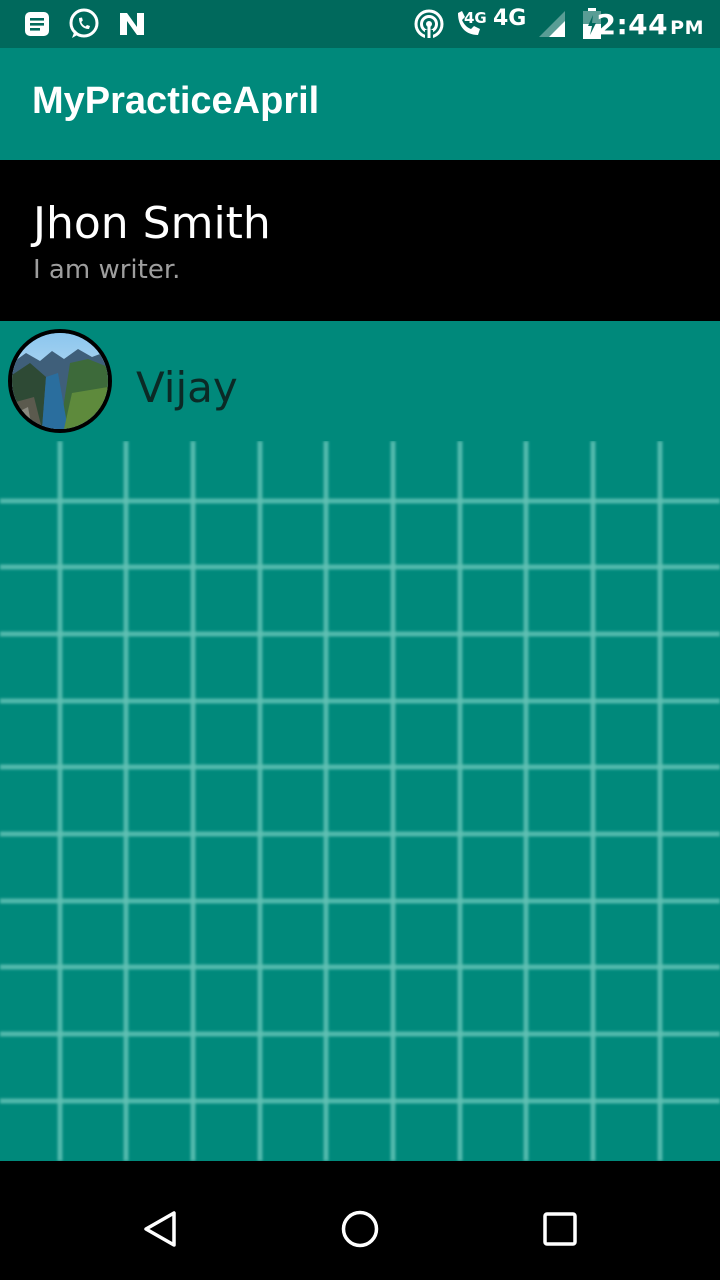 Image resolution: width=720 pixels, height=1280 pixels. What do you see at coordinates (552, 24) in the screenshot?
I see `signal-icon` at bounding box center [552, 24].